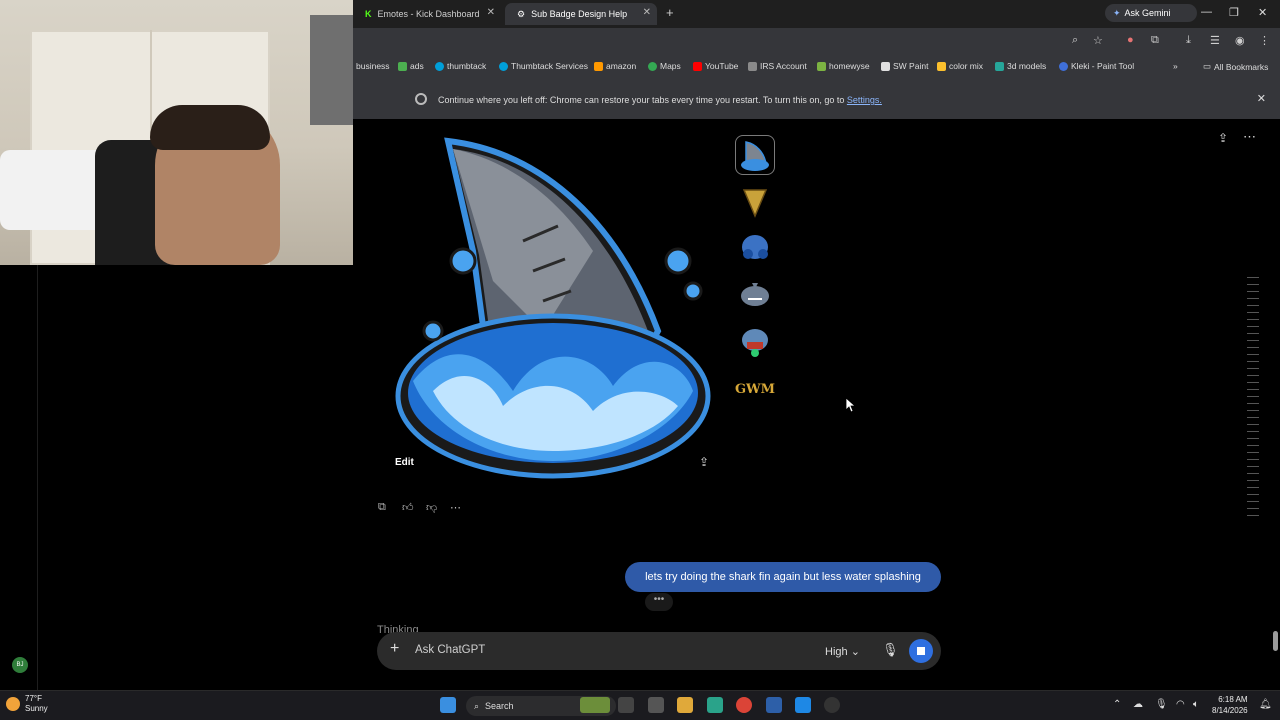 This screenshot has width=1280, height=720. I want to click on copy-icon: ⧉, so click(382, 507).